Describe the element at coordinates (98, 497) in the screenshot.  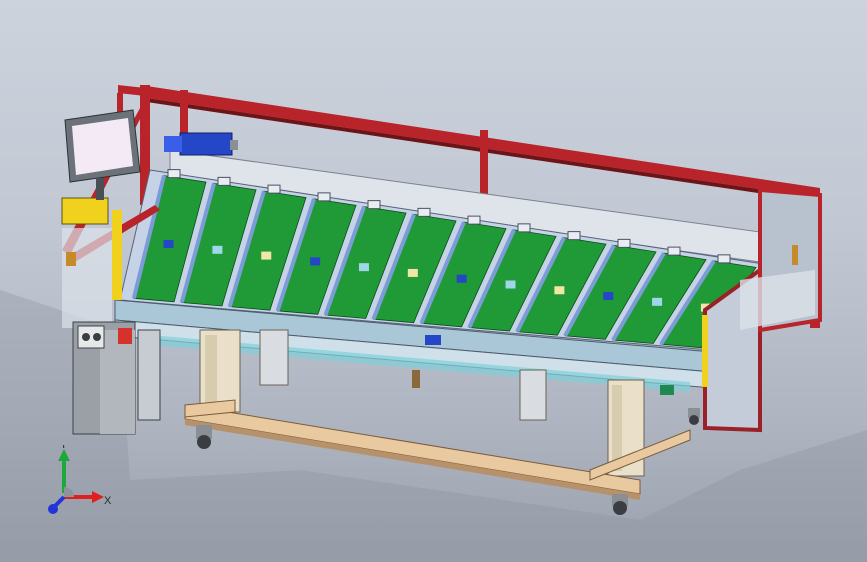
I see `triad-x-arrowhead` at that location.